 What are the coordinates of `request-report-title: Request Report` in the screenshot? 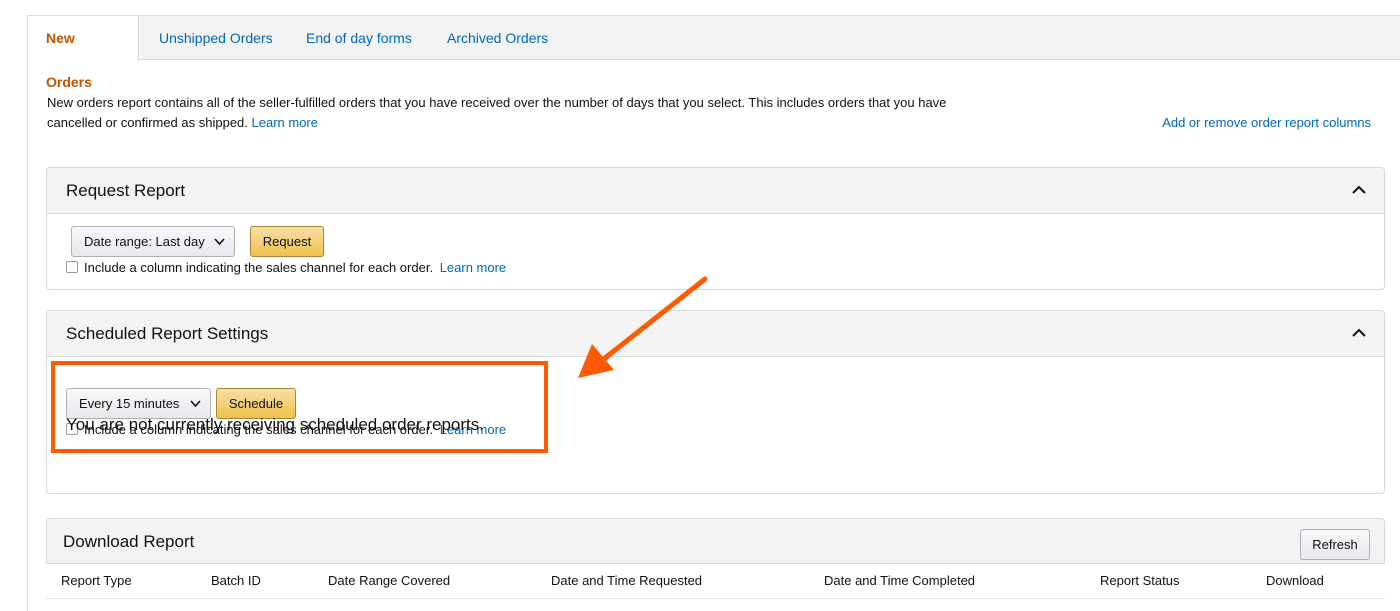 It's located at (126, 190).